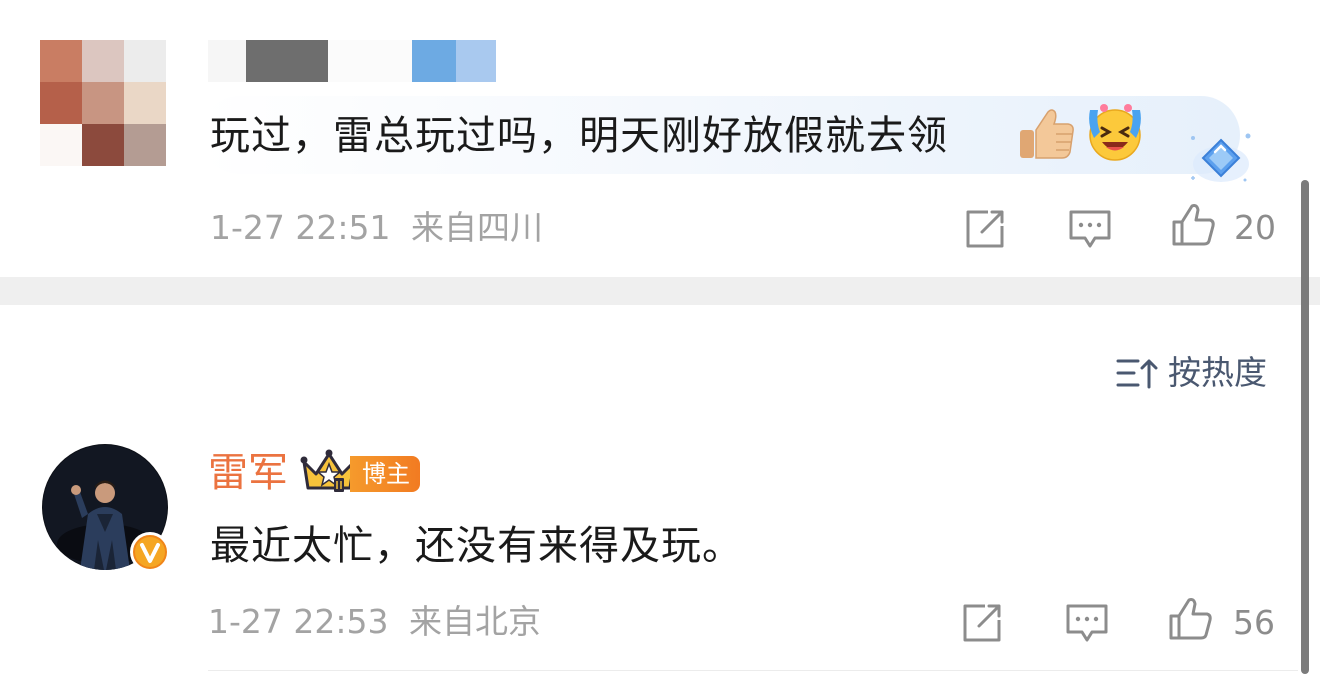  Describe the element at coordinates (150, 552) in the screenshot. I see `verified-badge-icon` at that location.